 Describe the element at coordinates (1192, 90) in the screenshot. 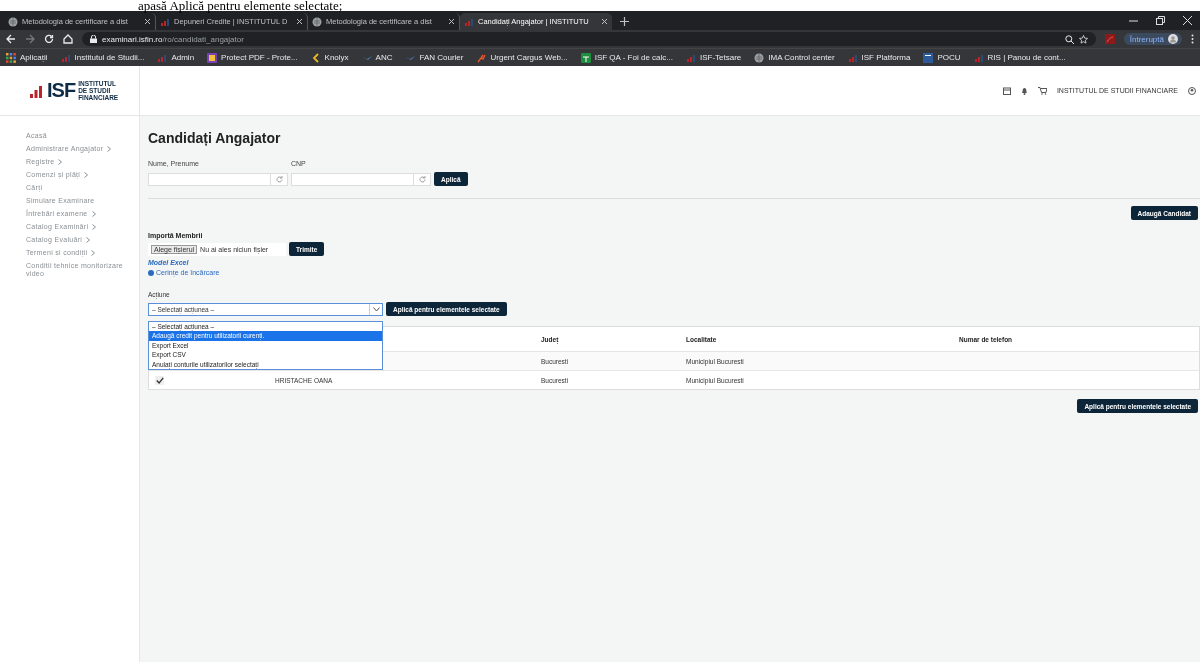

I see `user-icon` at that location.